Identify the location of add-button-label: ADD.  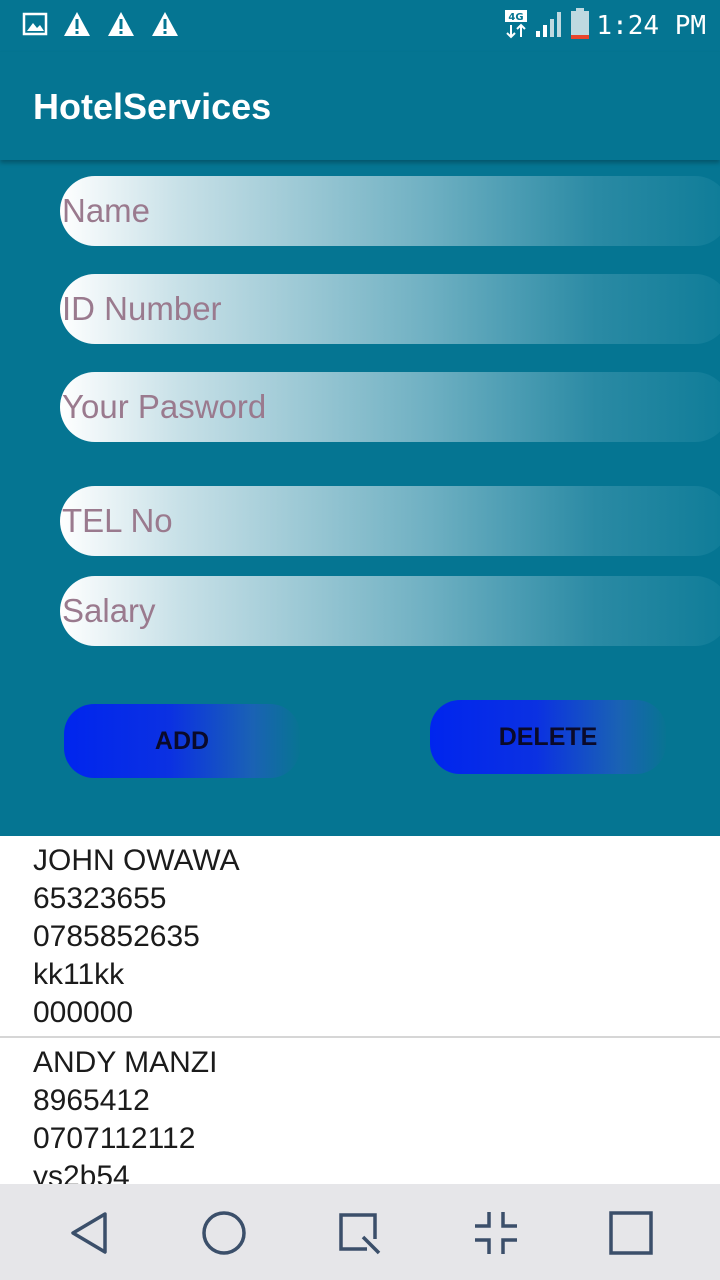
(182, 740).